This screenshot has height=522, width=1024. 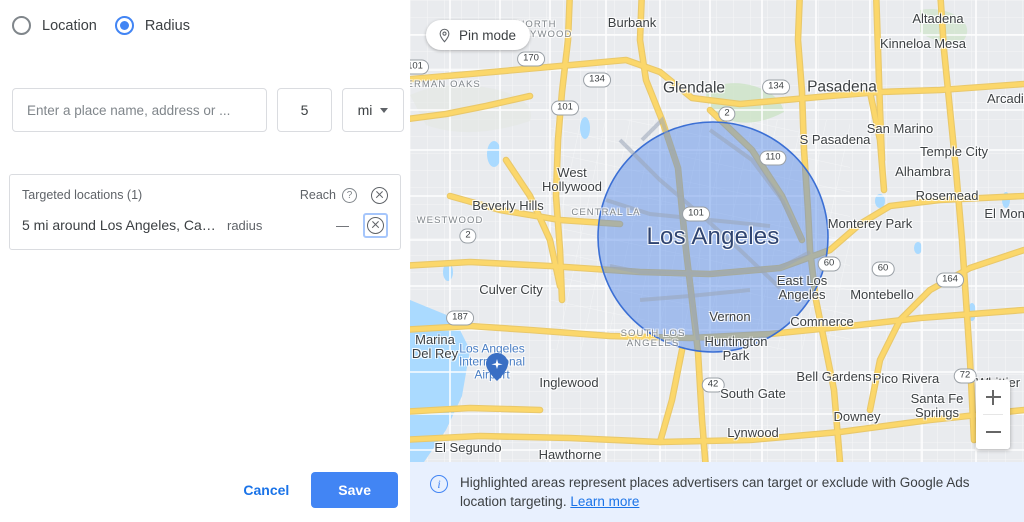 What do you see at coordinates (444, 35) in the screenshot?
I see `place-pin-icon` at bounding box center [444, 35].